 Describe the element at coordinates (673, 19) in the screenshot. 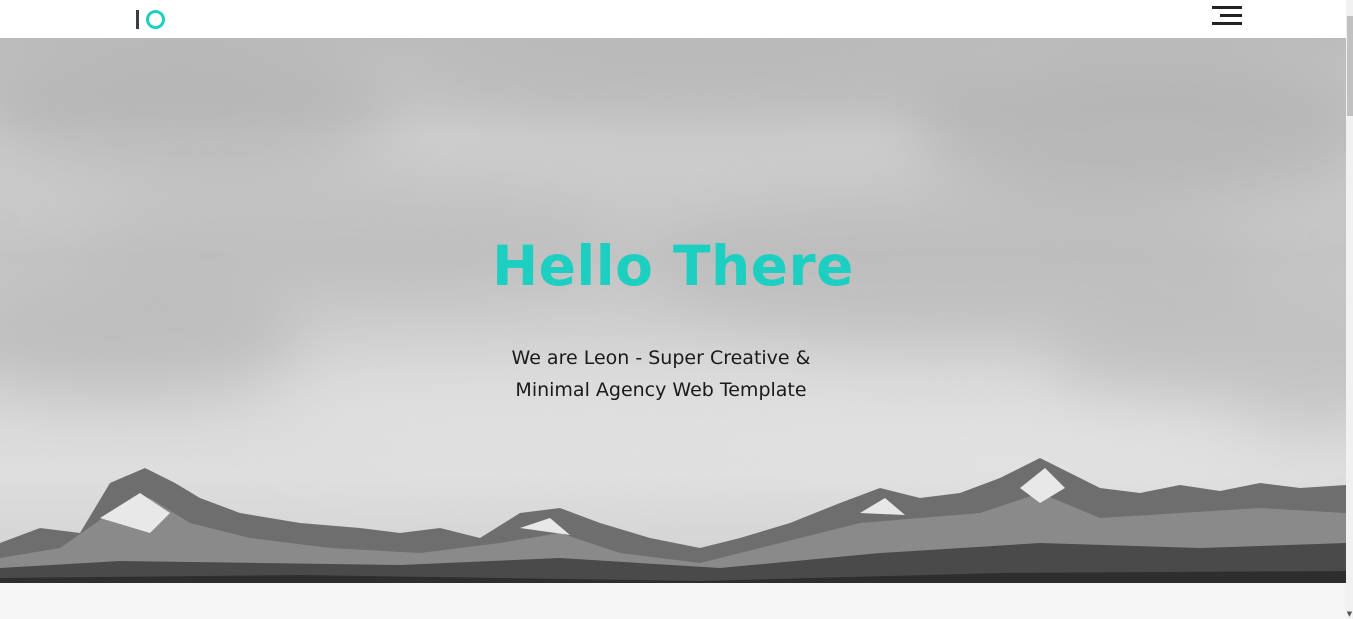

I see `site-header` at that location.